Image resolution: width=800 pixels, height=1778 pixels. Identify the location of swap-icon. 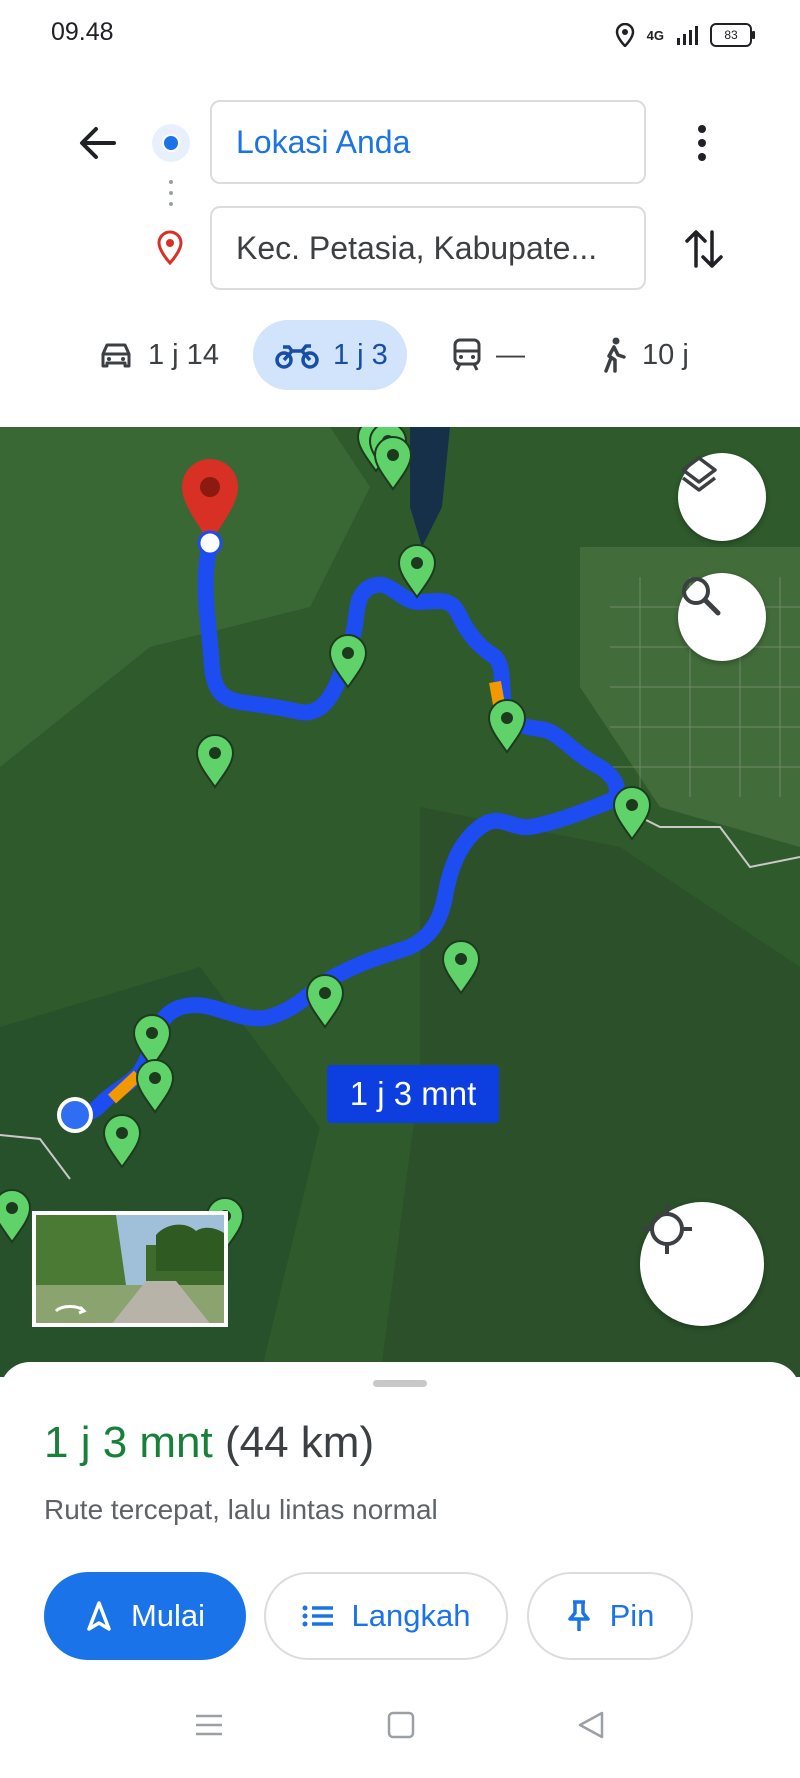
(704, 249).